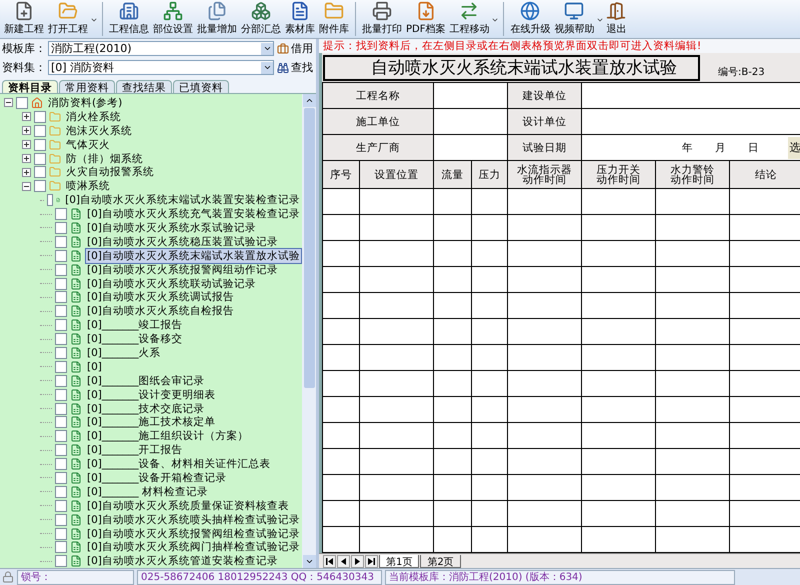 Image resolution: width=800 pixels, height=585 pixels. What do you see at coordinates (151, 422) in the screenshot?
I see `tree-item: [0]_______施工技术核定单` at bounding box center [151, 422].